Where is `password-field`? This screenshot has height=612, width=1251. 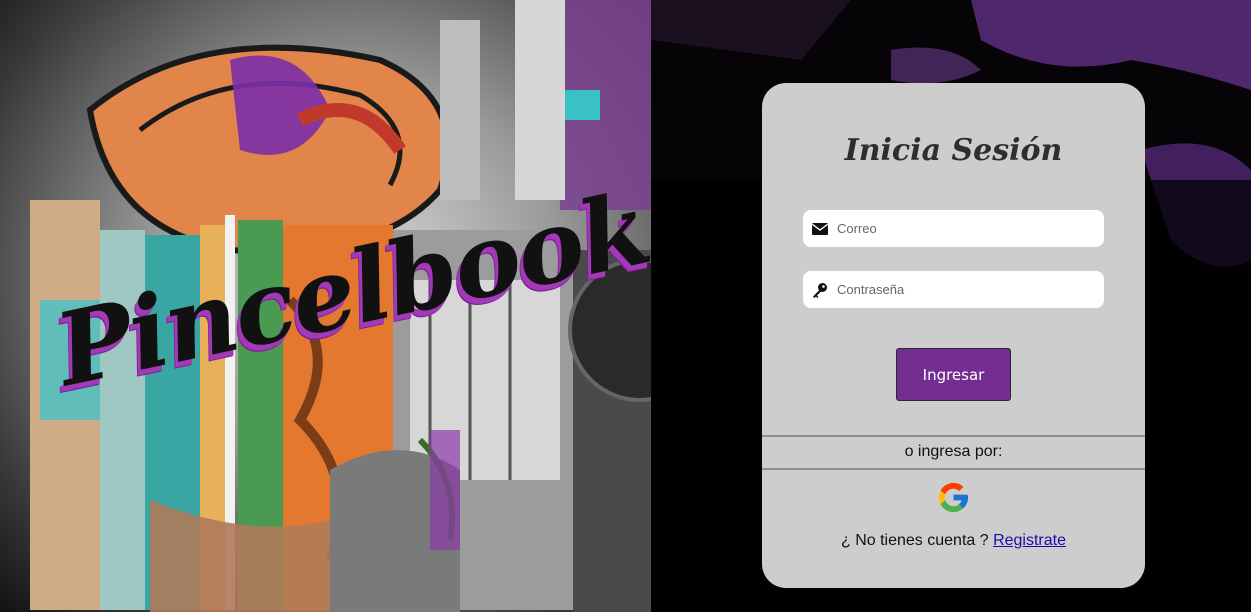
password-field is located at coordinates (953, 289).